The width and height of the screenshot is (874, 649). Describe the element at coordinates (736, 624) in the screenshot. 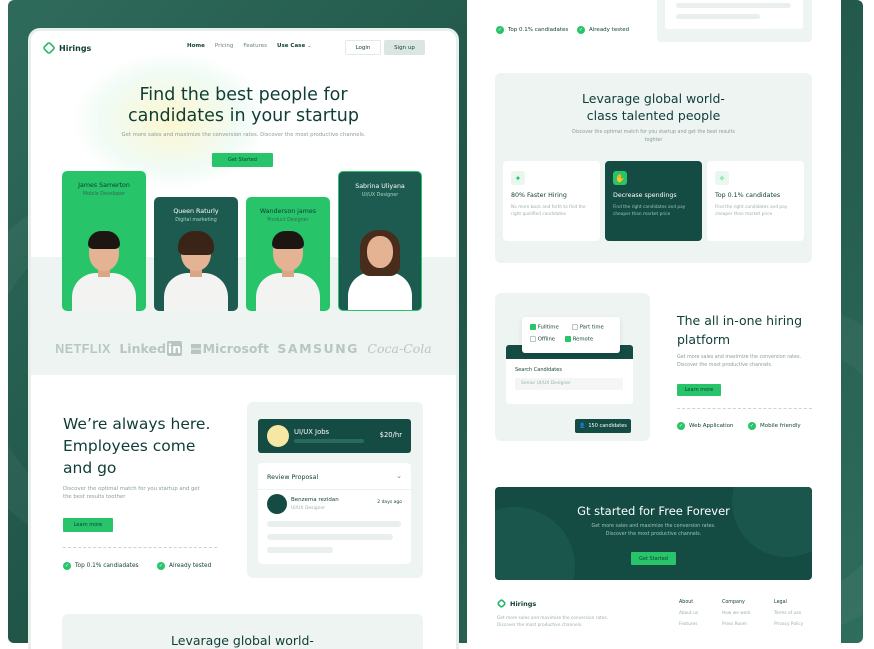

I see `footer-link: Press Room` at that location.